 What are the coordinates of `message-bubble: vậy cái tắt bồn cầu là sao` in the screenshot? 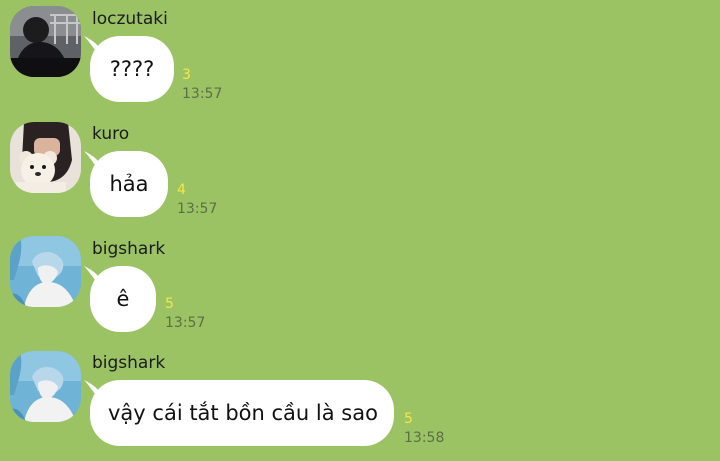 It's located at (242, 413).